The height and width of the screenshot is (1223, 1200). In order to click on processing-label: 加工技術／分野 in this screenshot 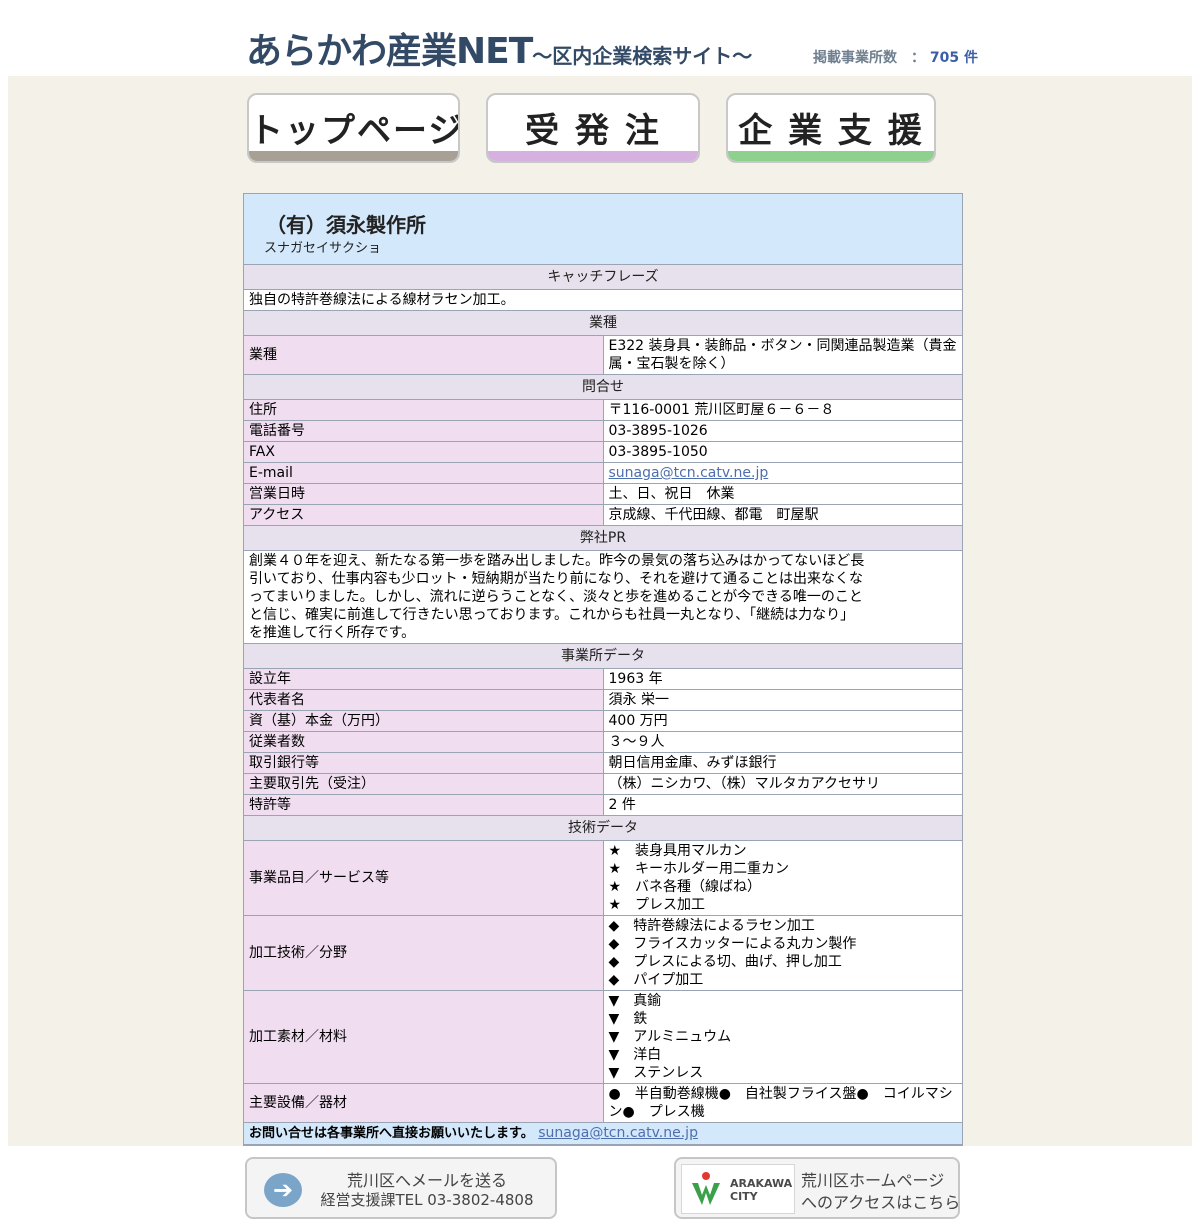, I will do `click(424, 953)`.